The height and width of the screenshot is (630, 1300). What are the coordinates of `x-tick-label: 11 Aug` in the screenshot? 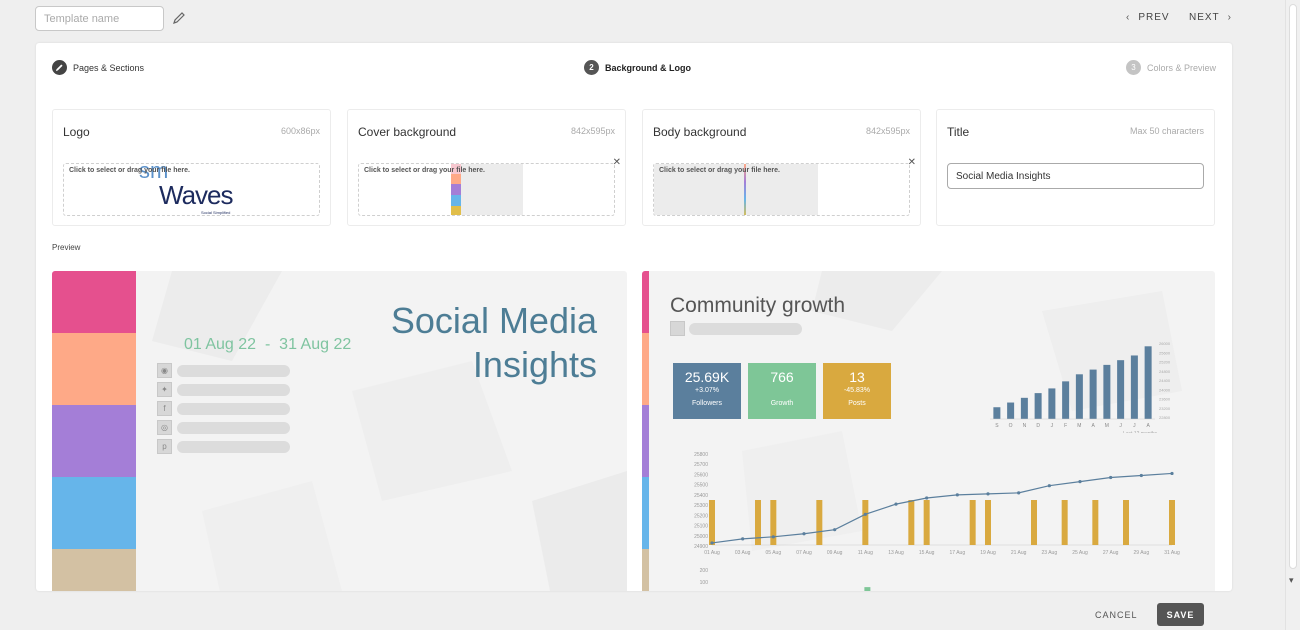 It's located at (865, 553).